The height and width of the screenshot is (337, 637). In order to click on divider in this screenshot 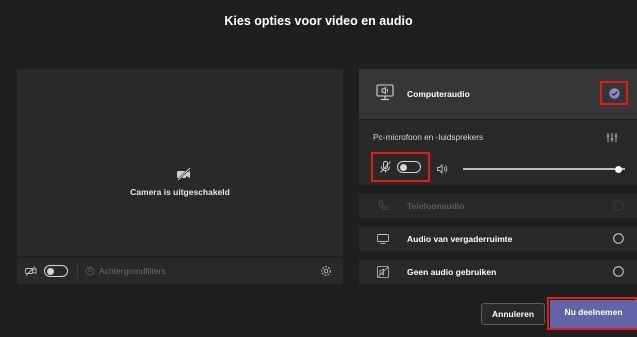, I will do `click(77, 271)`.